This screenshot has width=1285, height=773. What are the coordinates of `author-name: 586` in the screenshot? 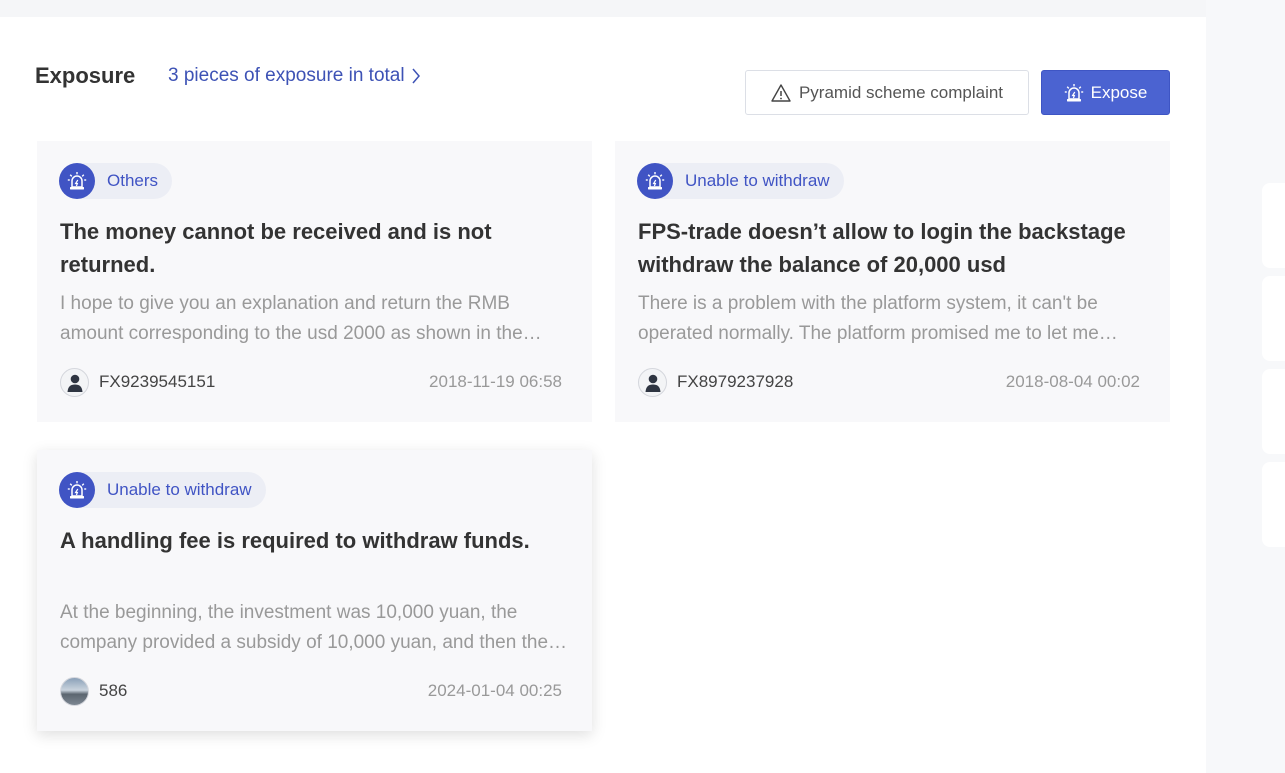 It's located at (113, 690).